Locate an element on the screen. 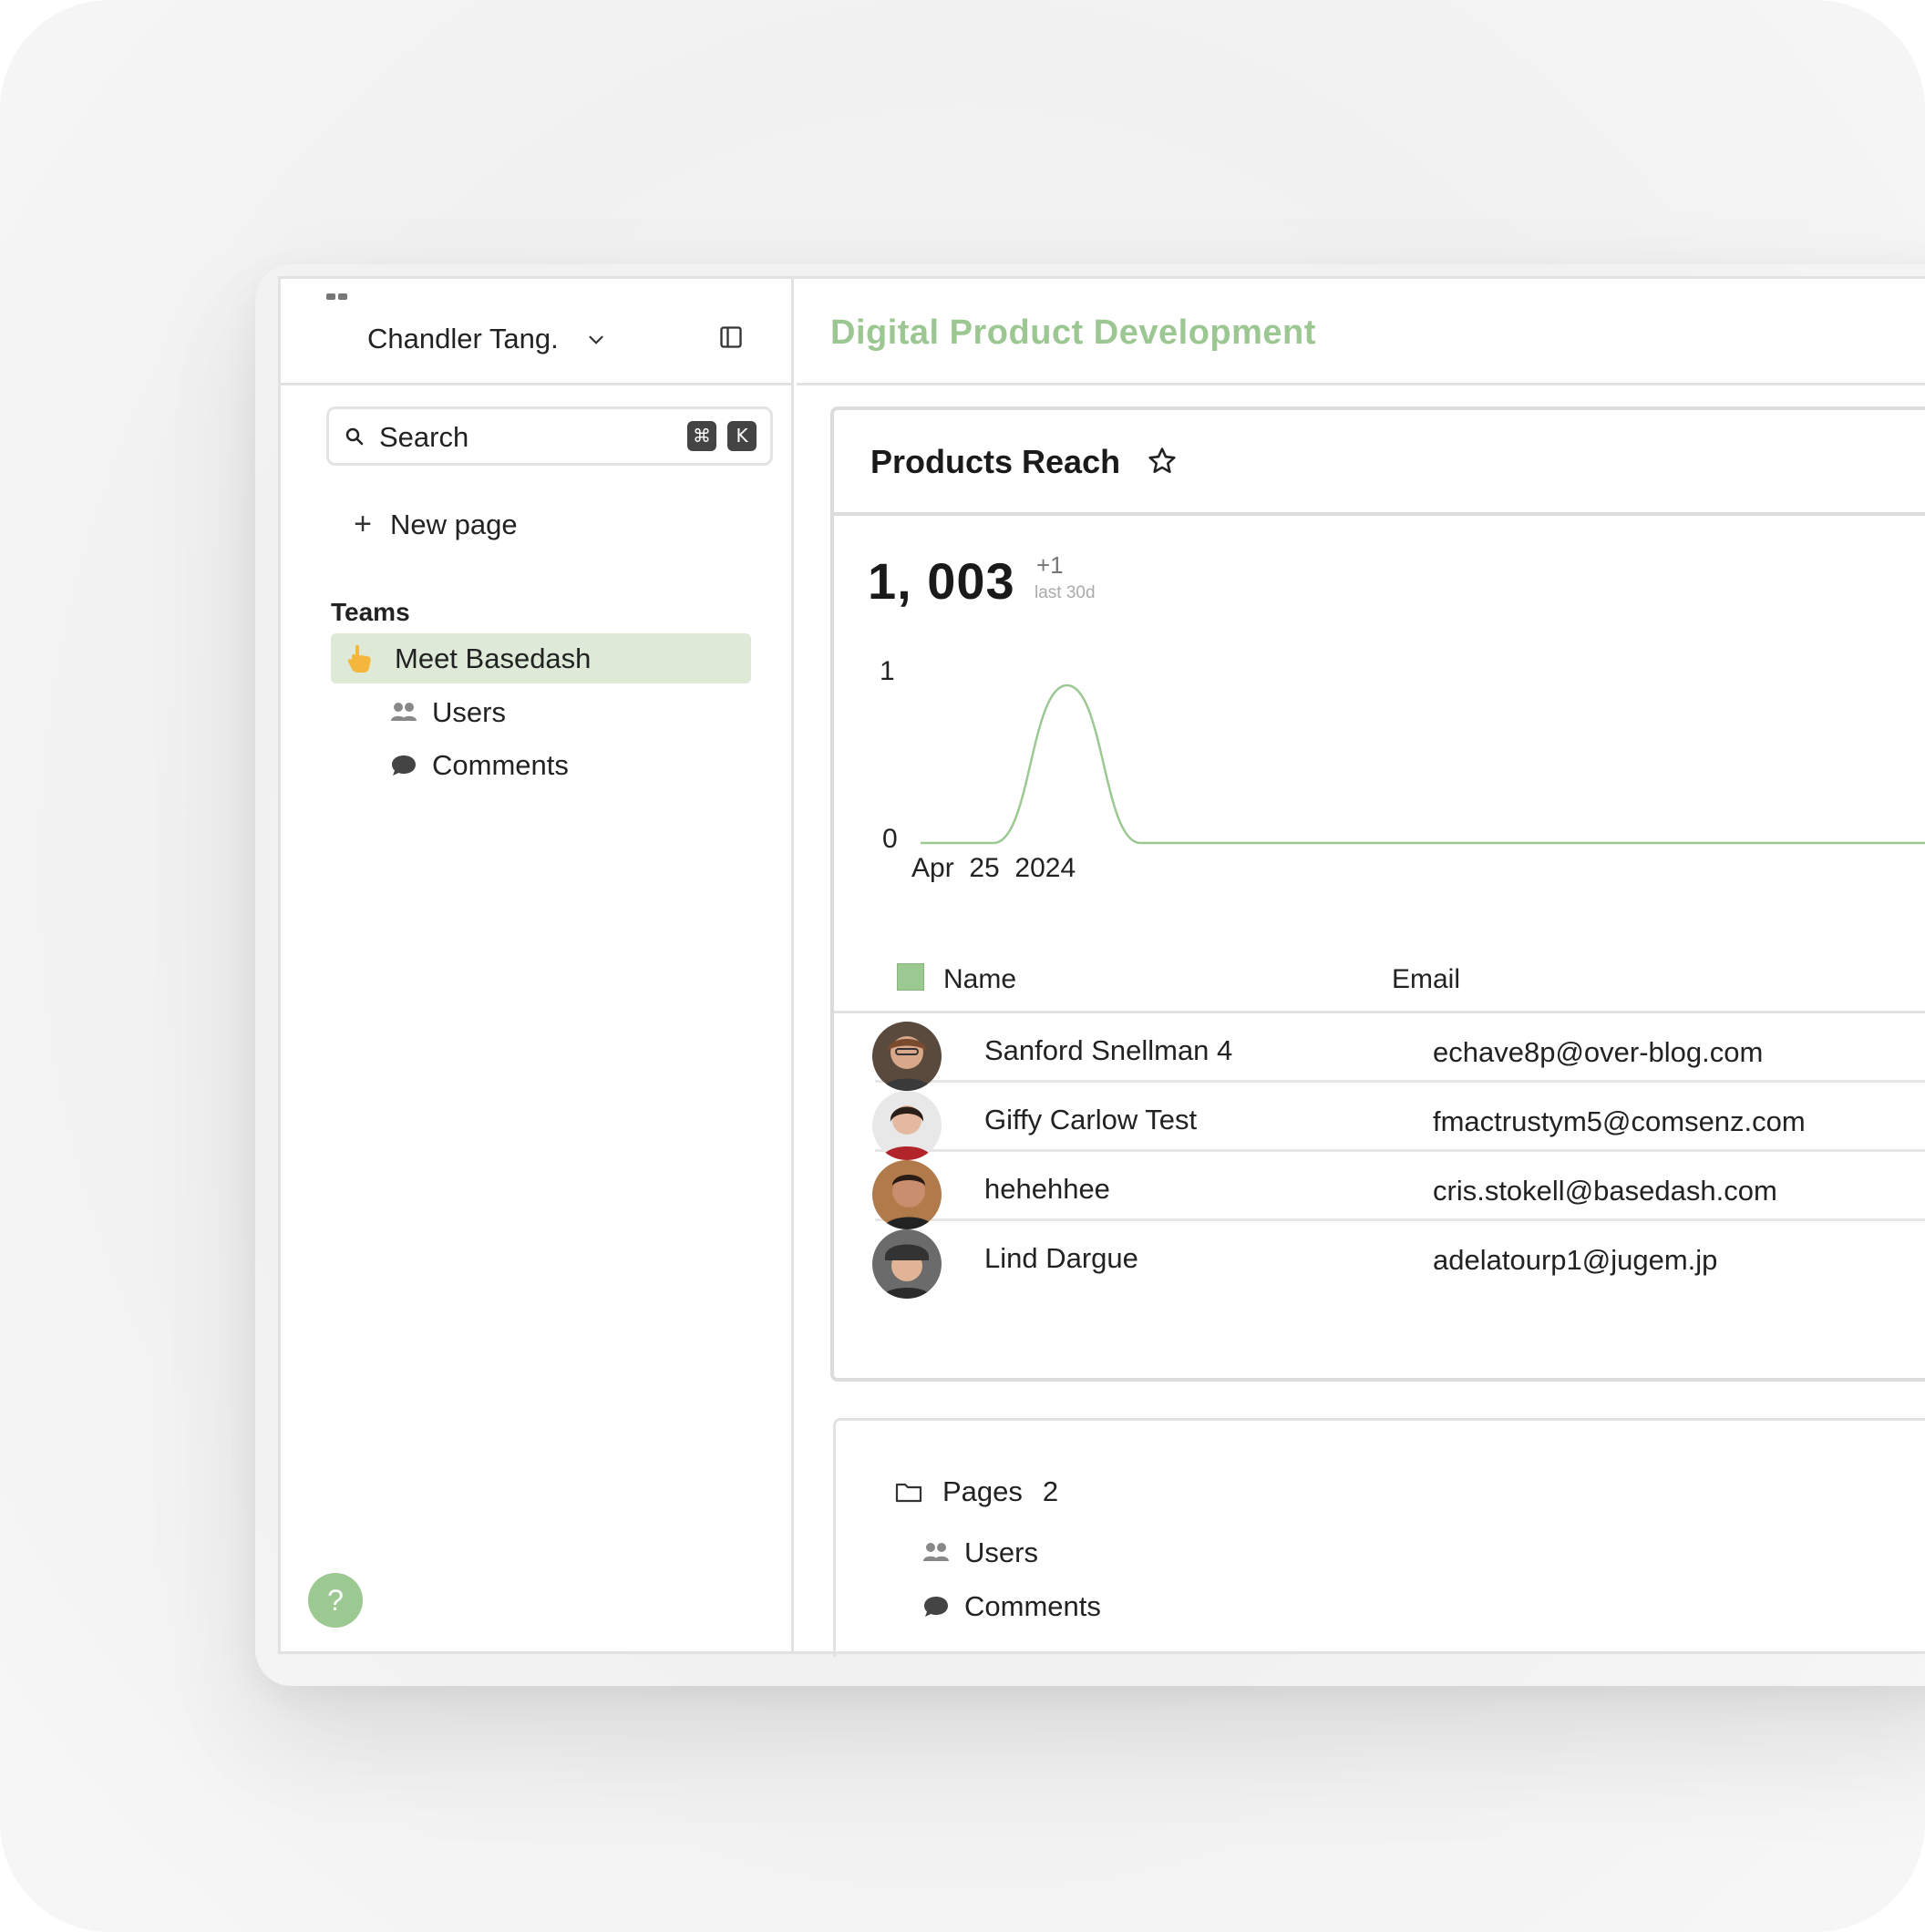 The width and height of the screenshot is (1925, 1932). page-title: Digital Product Development is located at coordinates (1073, 332).